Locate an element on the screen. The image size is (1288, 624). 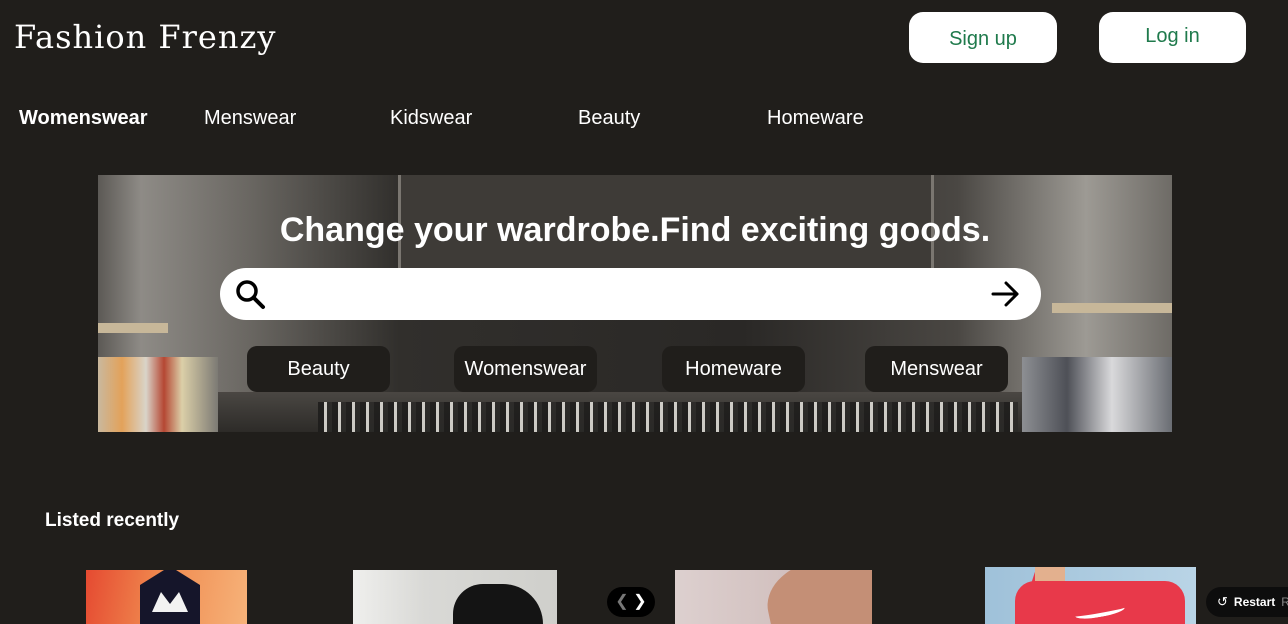
restart-label: Restart is located at coordinates (1254, 602).